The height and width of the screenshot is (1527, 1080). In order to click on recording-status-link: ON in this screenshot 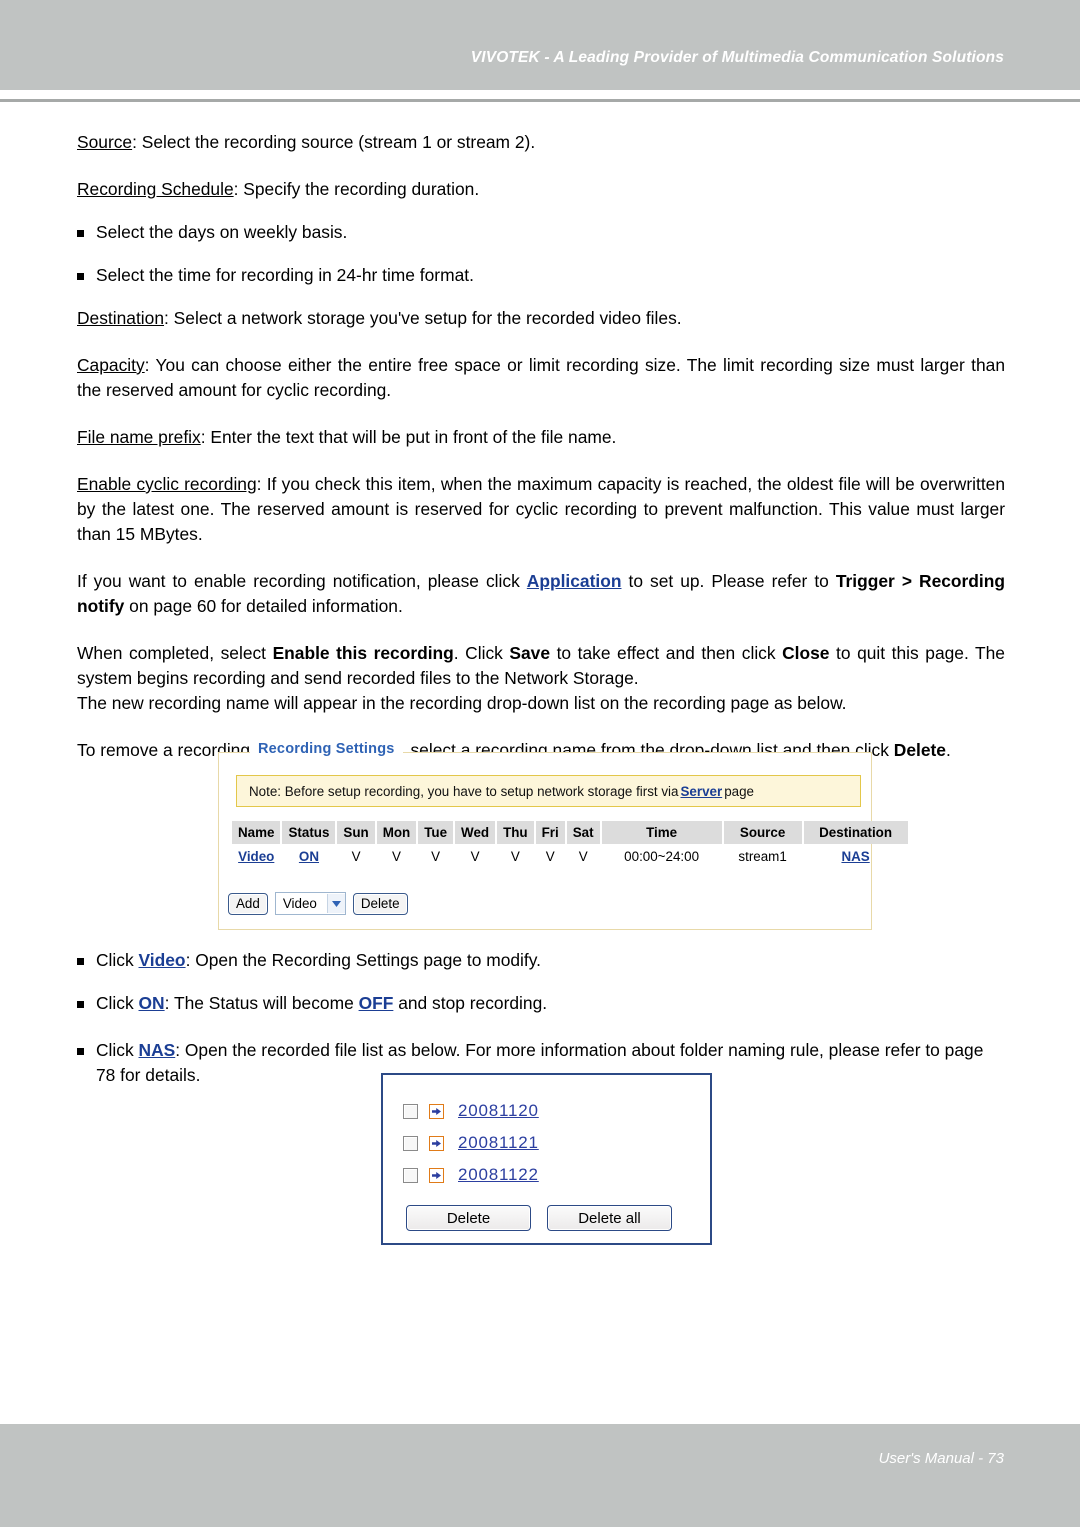, I will do `click(309, 856)`.